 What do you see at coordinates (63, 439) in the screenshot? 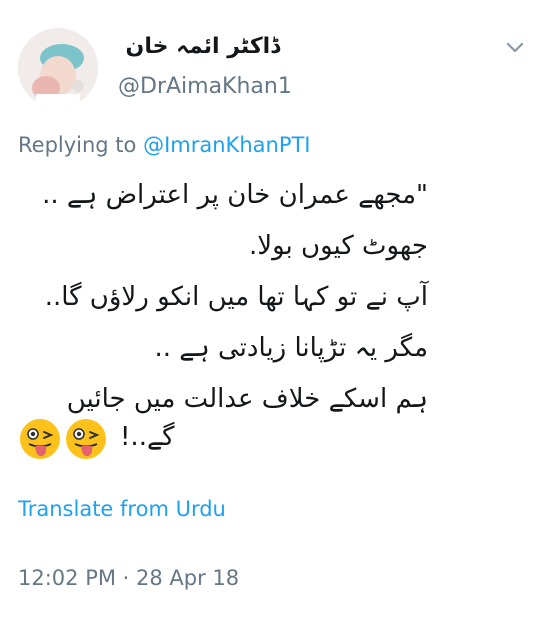
I see `emoji-row` at bounding box center [63, 439].